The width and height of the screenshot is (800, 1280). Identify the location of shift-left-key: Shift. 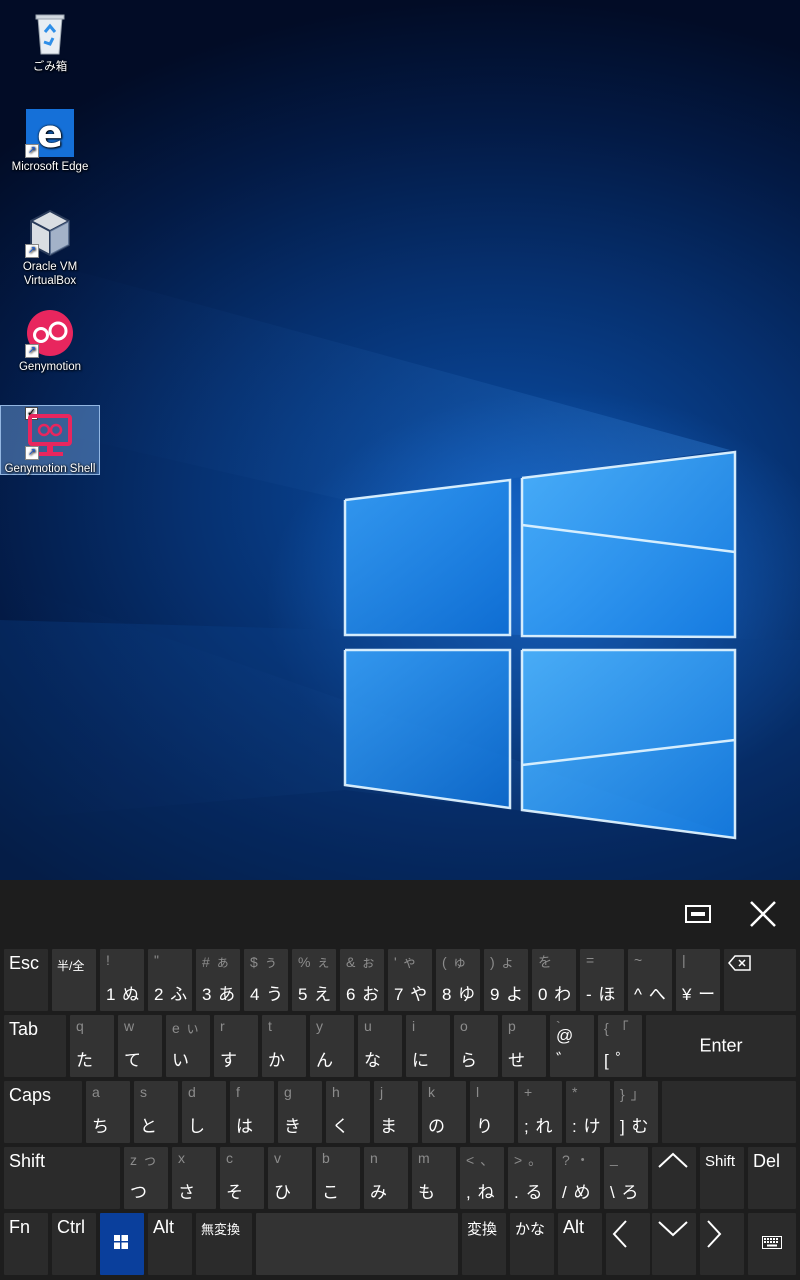
(62, 1178).